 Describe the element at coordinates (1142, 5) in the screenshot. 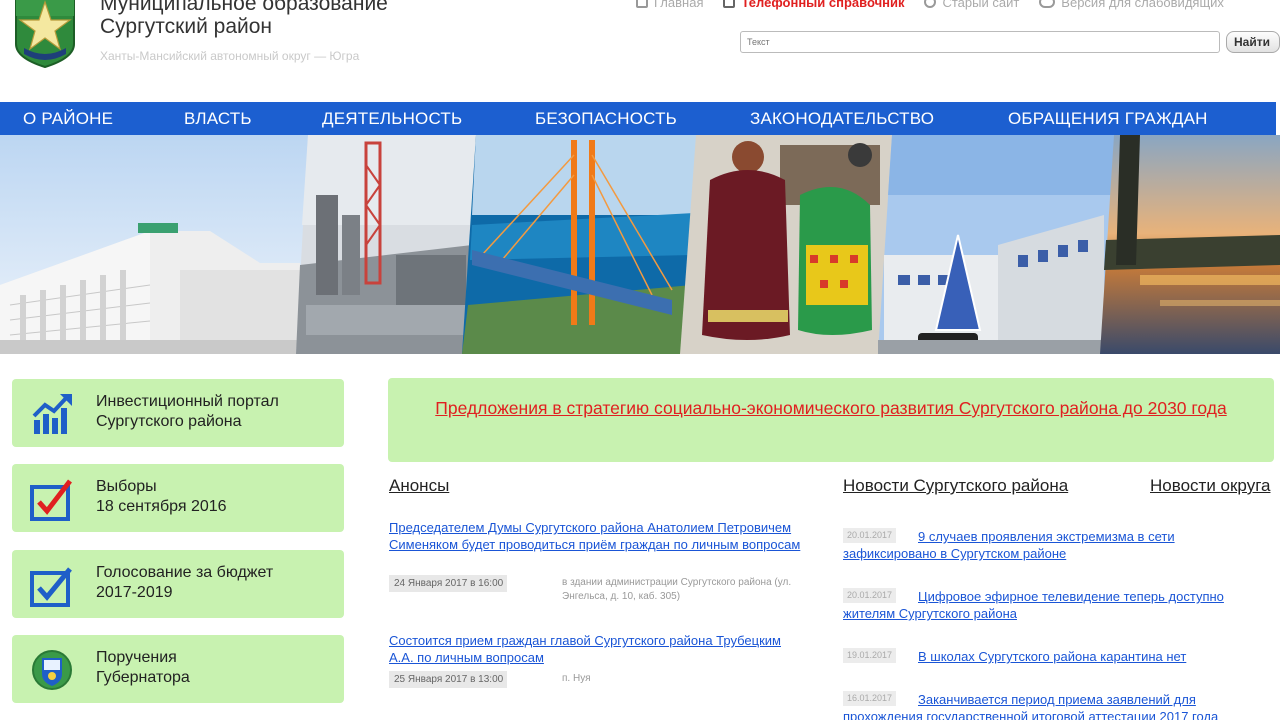

I see `accessibility-label: Версия для слабовидящих` at that location.